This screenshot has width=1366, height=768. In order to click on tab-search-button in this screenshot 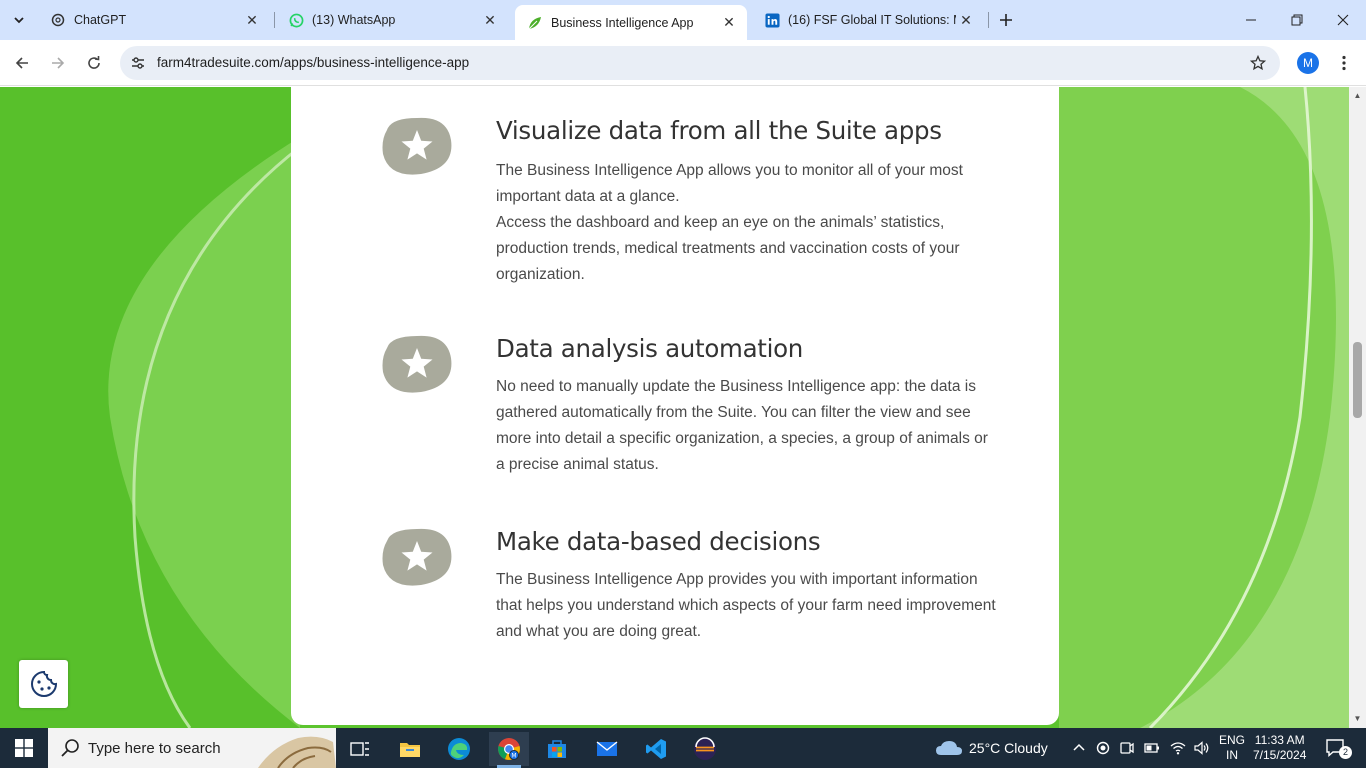, I will do `click(19, 20)`.